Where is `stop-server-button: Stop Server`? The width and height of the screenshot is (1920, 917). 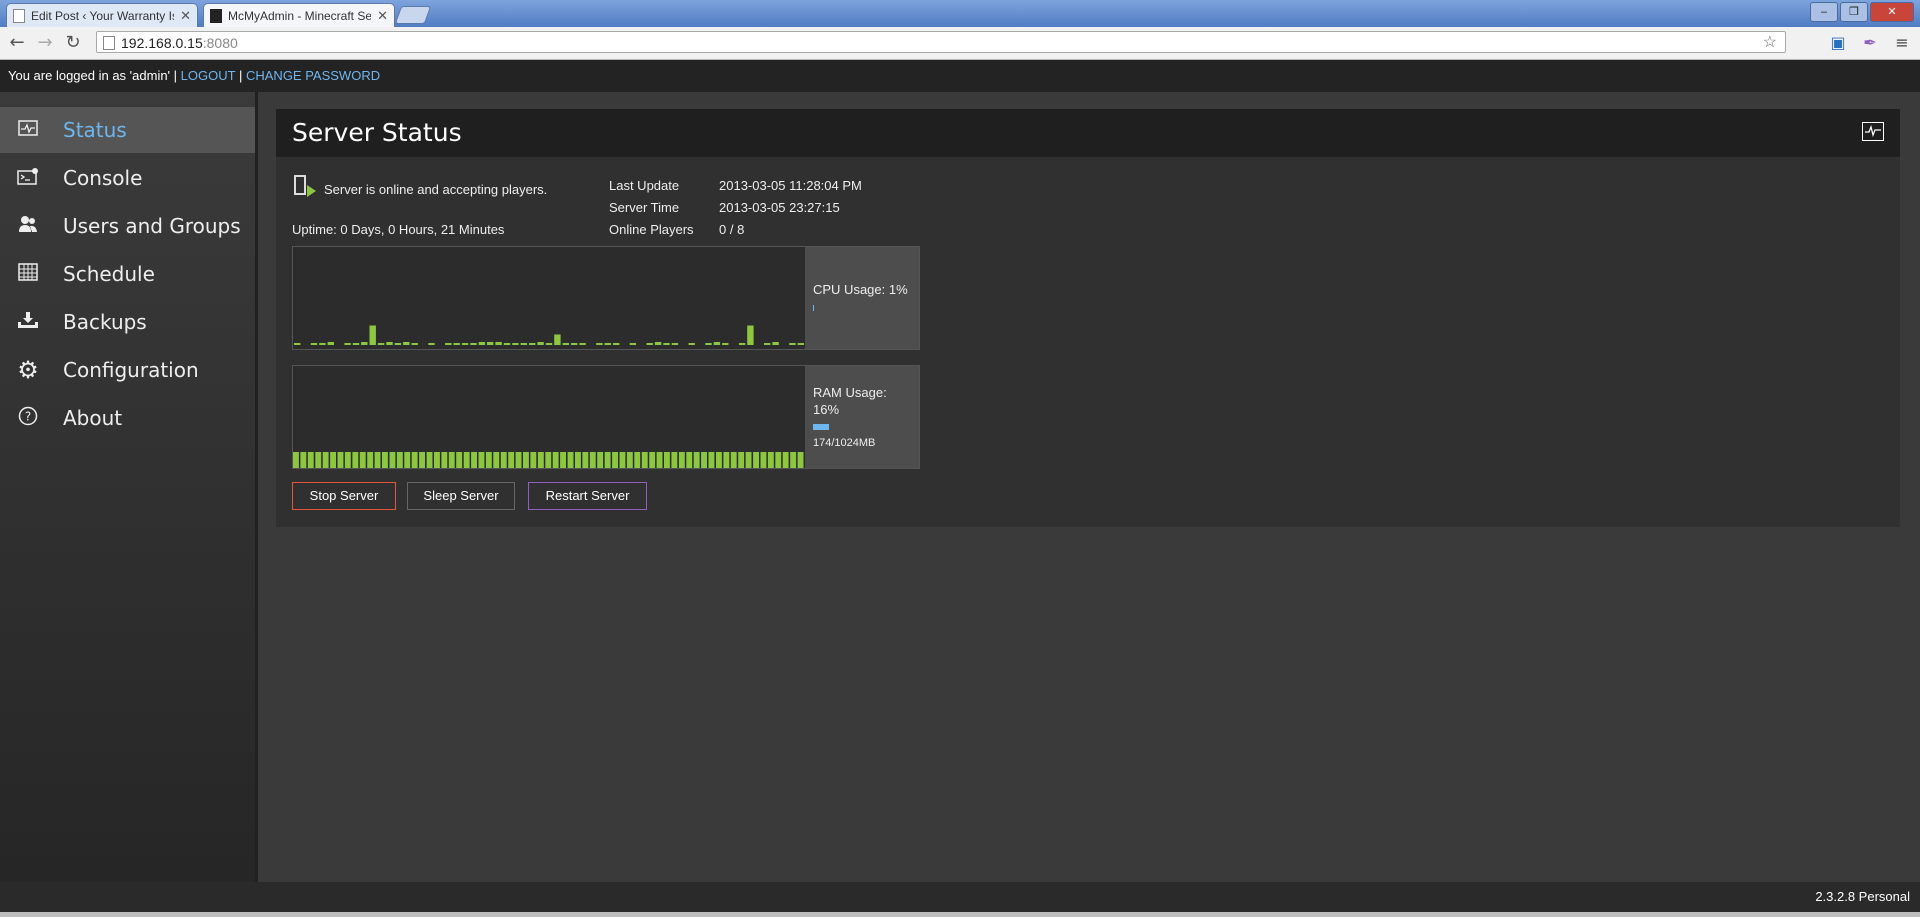
stop-server-button: Stop Server is located at coordinates (344, 496).